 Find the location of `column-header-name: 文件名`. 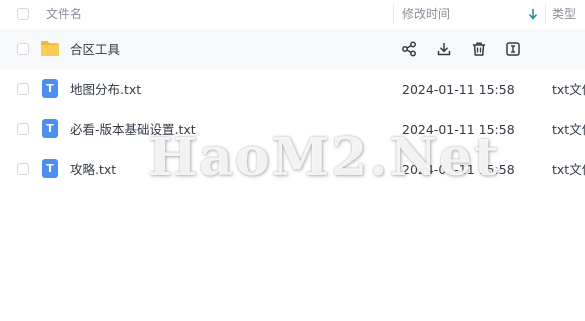

column-header-name: 文件名 is located at coordinates (64, 14).